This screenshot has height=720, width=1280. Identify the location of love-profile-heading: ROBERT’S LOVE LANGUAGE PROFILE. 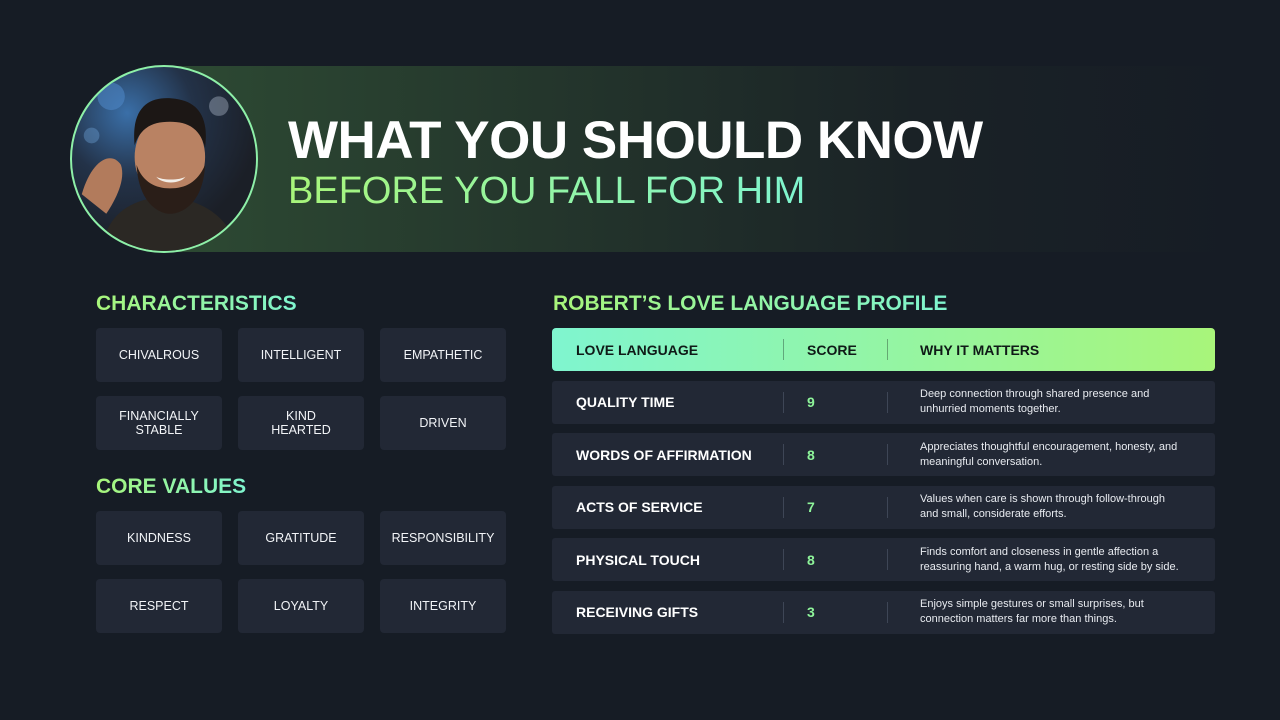
(750, 303).